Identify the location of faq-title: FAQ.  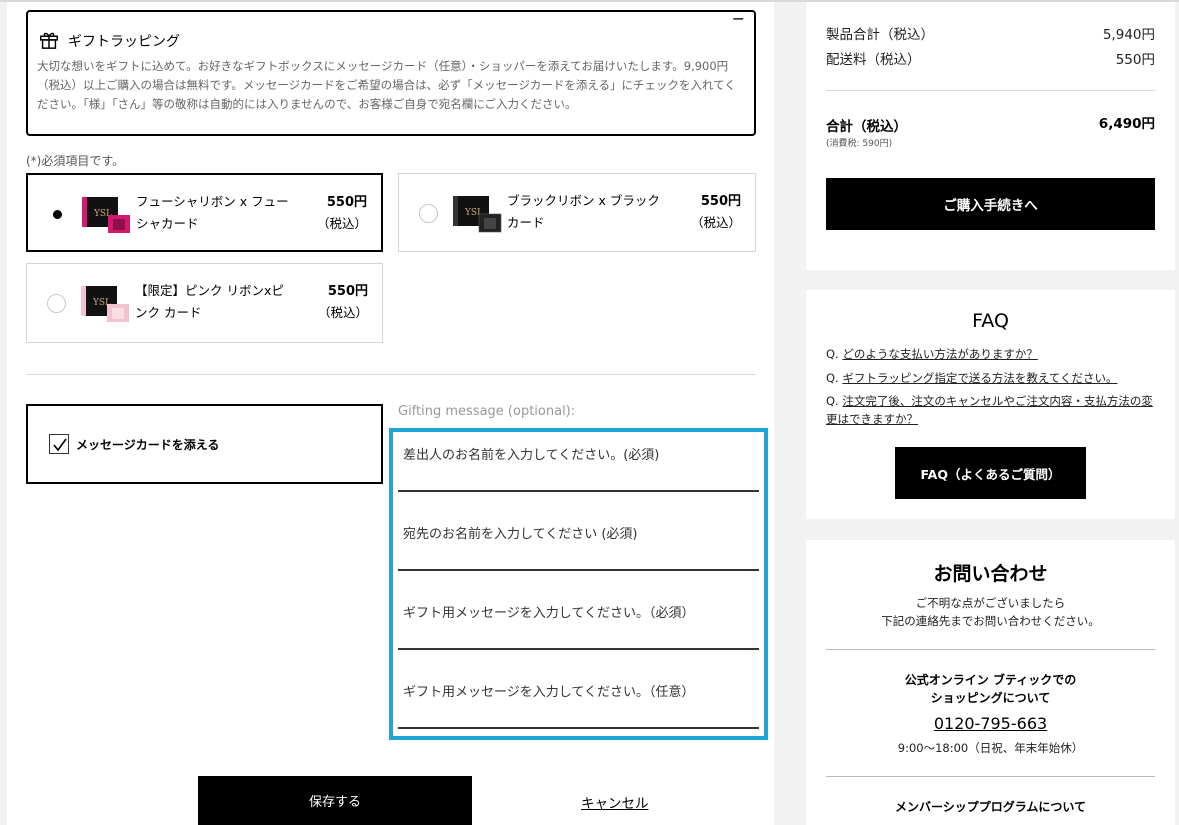
(990, 321).